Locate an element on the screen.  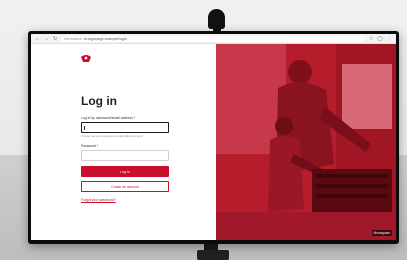
profile-icon: ◯ is located at coordinates (380, 39).